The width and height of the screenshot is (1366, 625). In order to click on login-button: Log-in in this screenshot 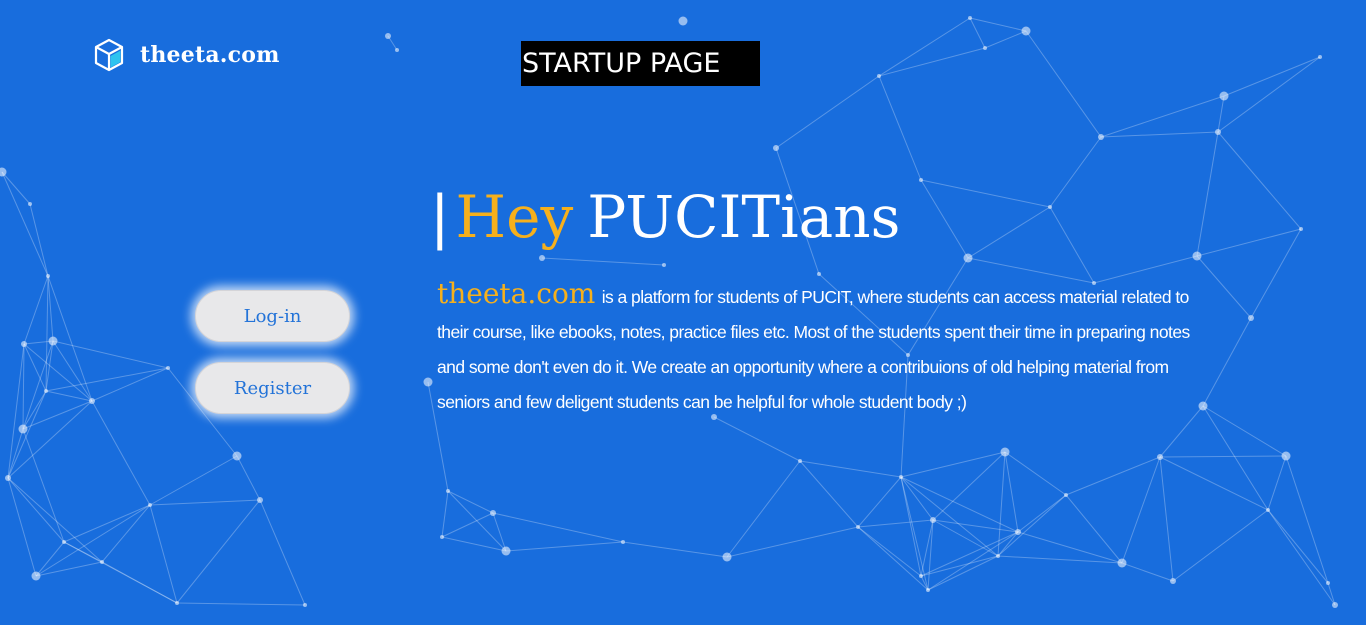, I will do `click(272, 316)`.